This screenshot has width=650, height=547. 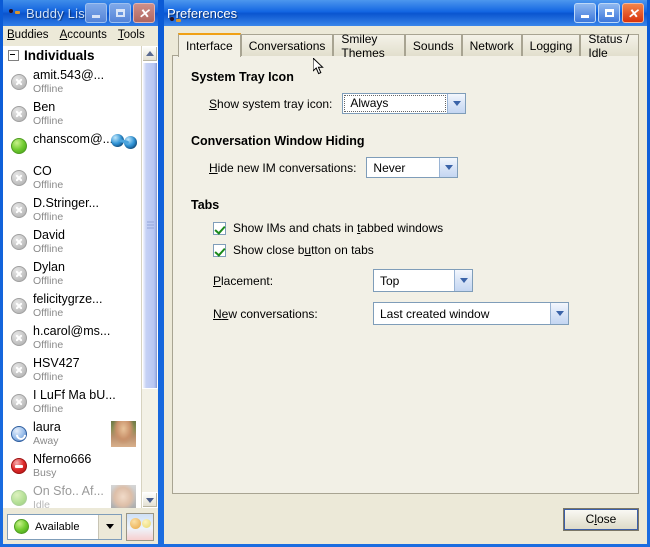 I want to click on scrollbar-thumb, so click(x=150, y=225).